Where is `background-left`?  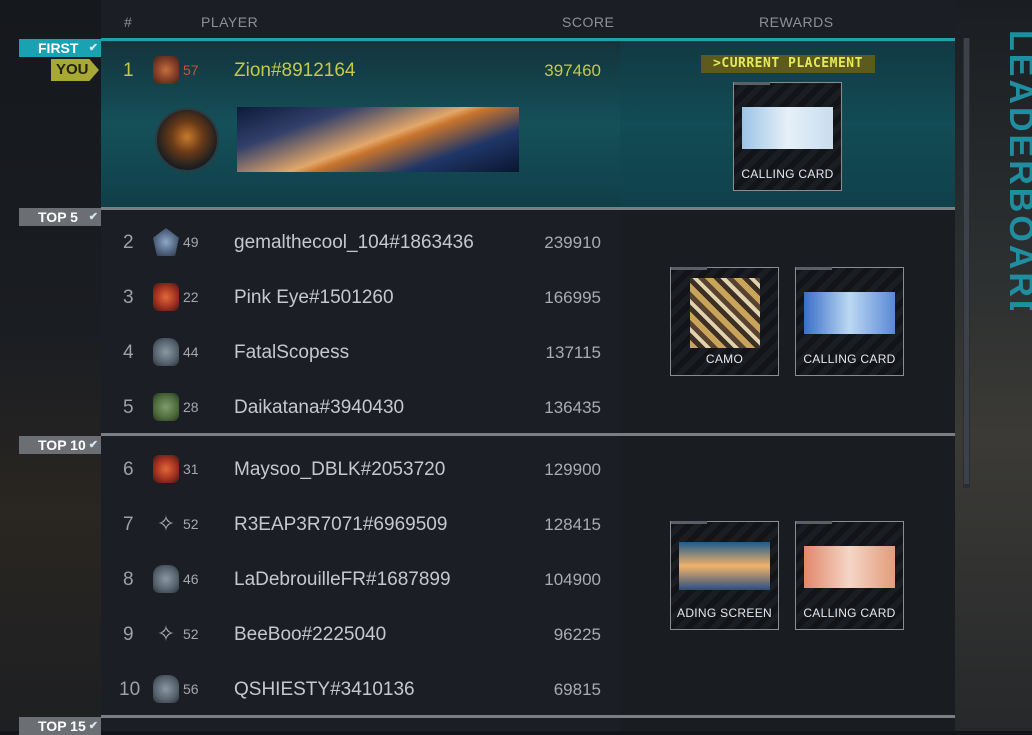
background-left is located at coordinates (50, 365).